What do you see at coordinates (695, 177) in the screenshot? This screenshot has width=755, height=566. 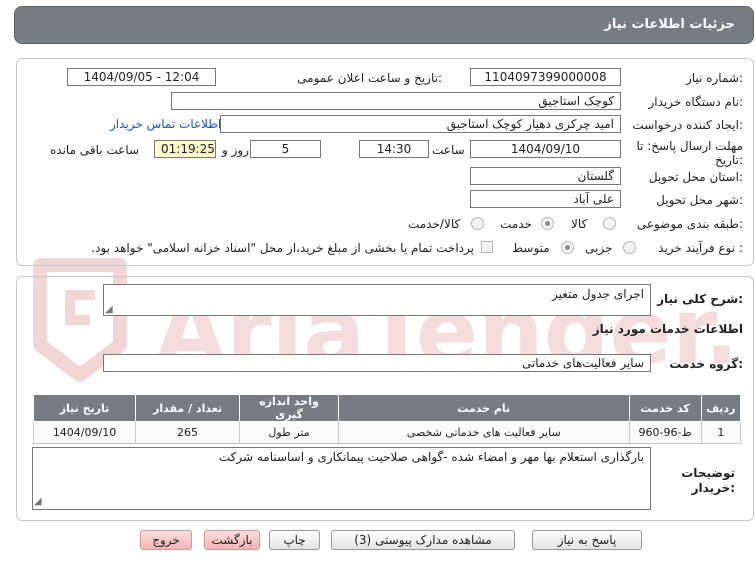 I see `province-label: استان محل تحویل:` at bounding box center [695, 177].